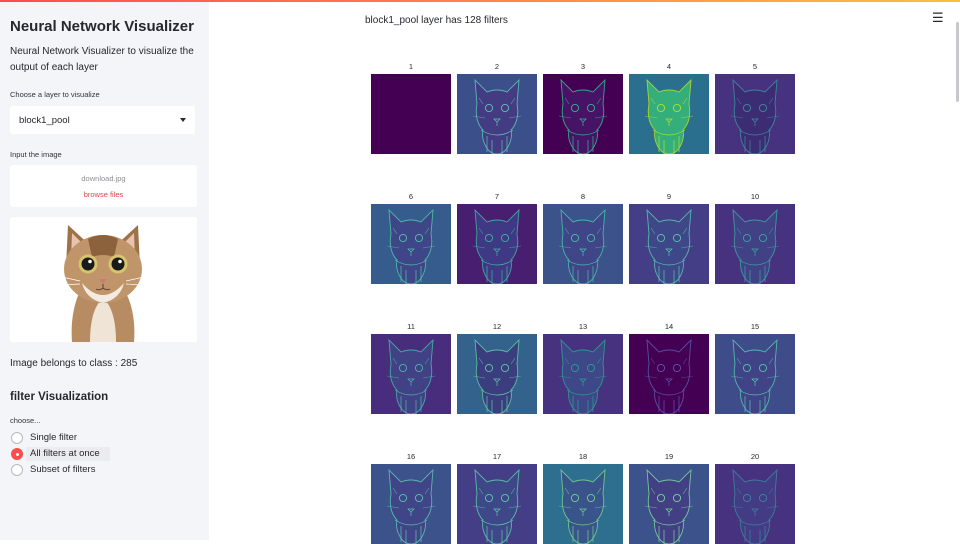 The image size is (960, 544). What do you see at coordinates (105, 470) in the screenshot?
I see `radio-subset-filters: Subset of filters` at bounding box center [105, 470].